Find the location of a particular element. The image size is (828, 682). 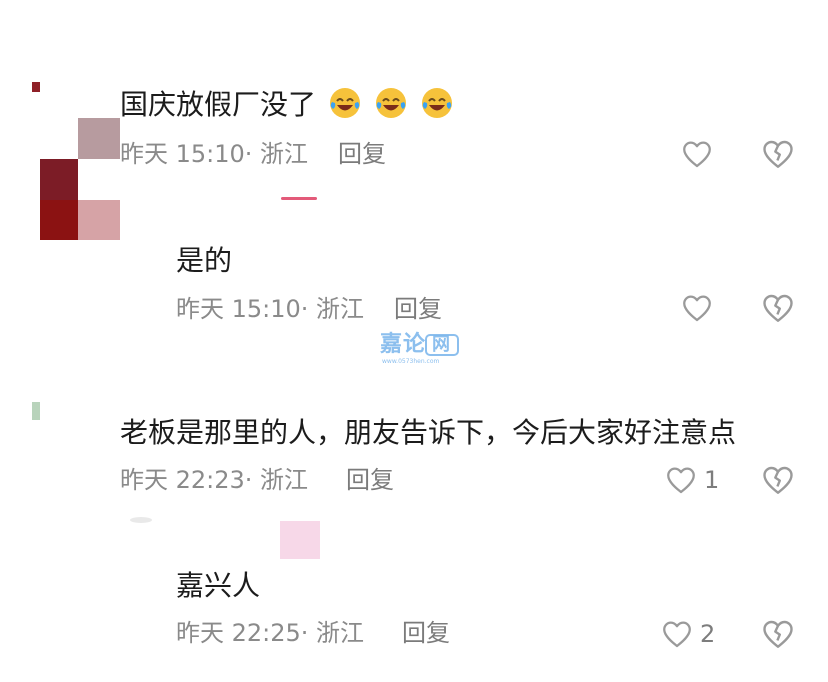

broken-heart-icon is located at coordinates (778, 634).